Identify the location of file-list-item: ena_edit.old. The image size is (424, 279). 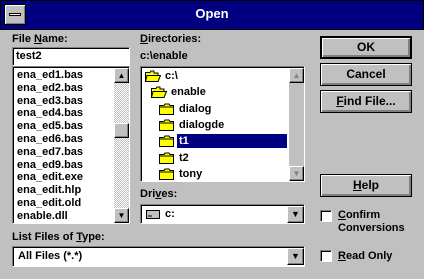
(49, 203).